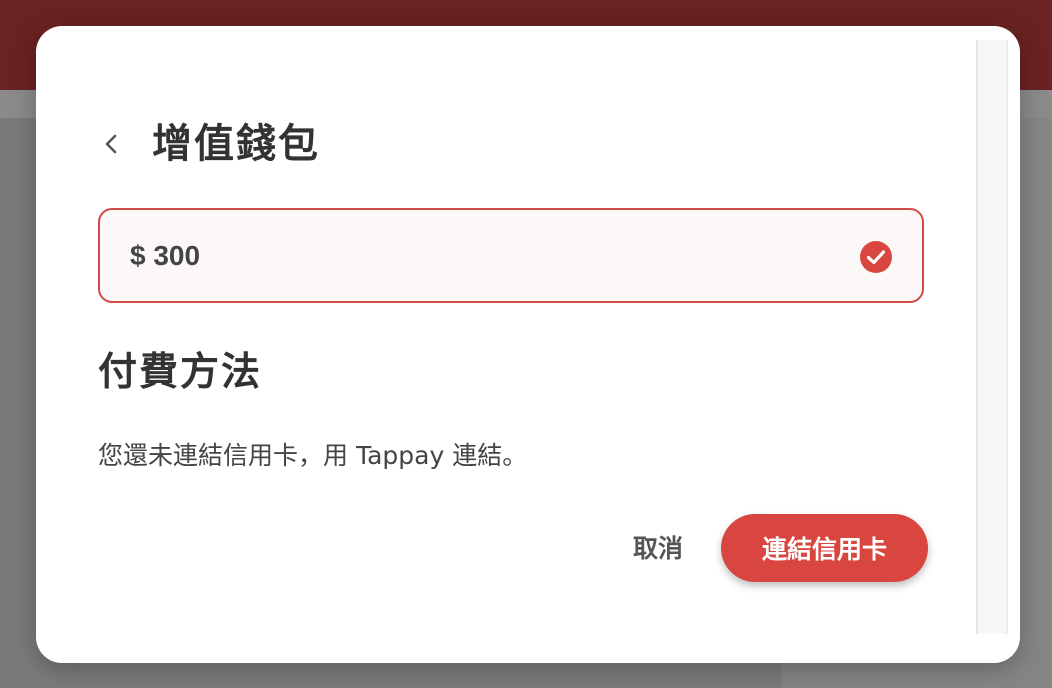 The image size is (1052, 688). I want to click on check-circle-icon, so click(876, 257).